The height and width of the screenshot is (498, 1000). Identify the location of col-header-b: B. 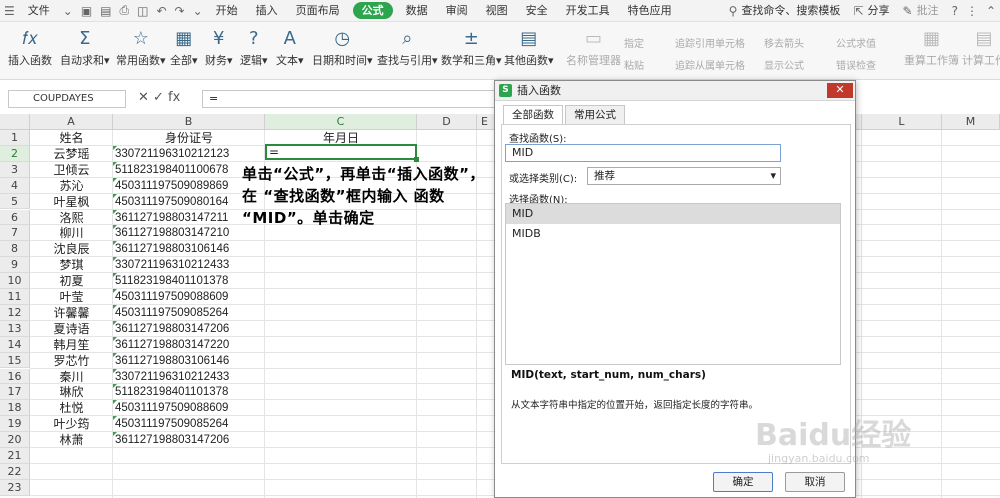
(189, 122).